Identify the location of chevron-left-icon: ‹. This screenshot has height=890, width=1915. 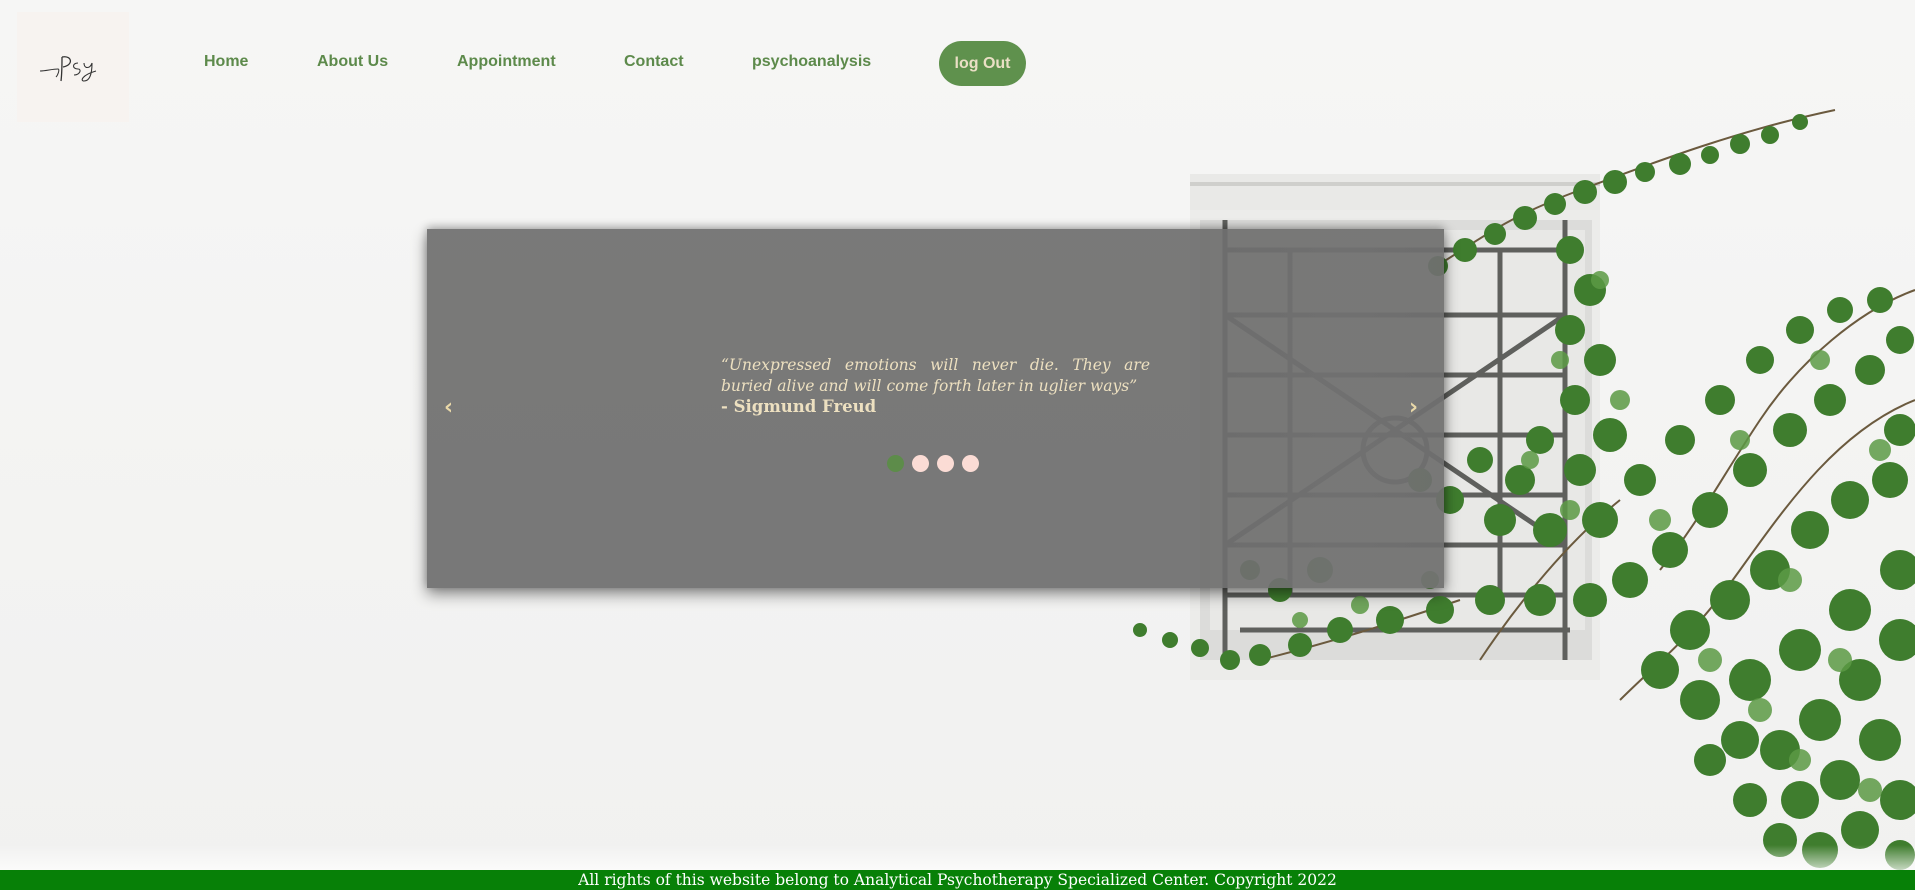
(448, 408).